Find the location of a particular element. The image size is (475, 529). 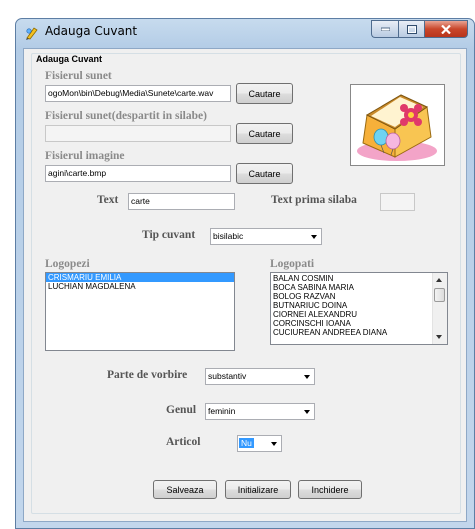

list-item: LUCHIAN MAGDALENA is located at coordinates (140, 286).